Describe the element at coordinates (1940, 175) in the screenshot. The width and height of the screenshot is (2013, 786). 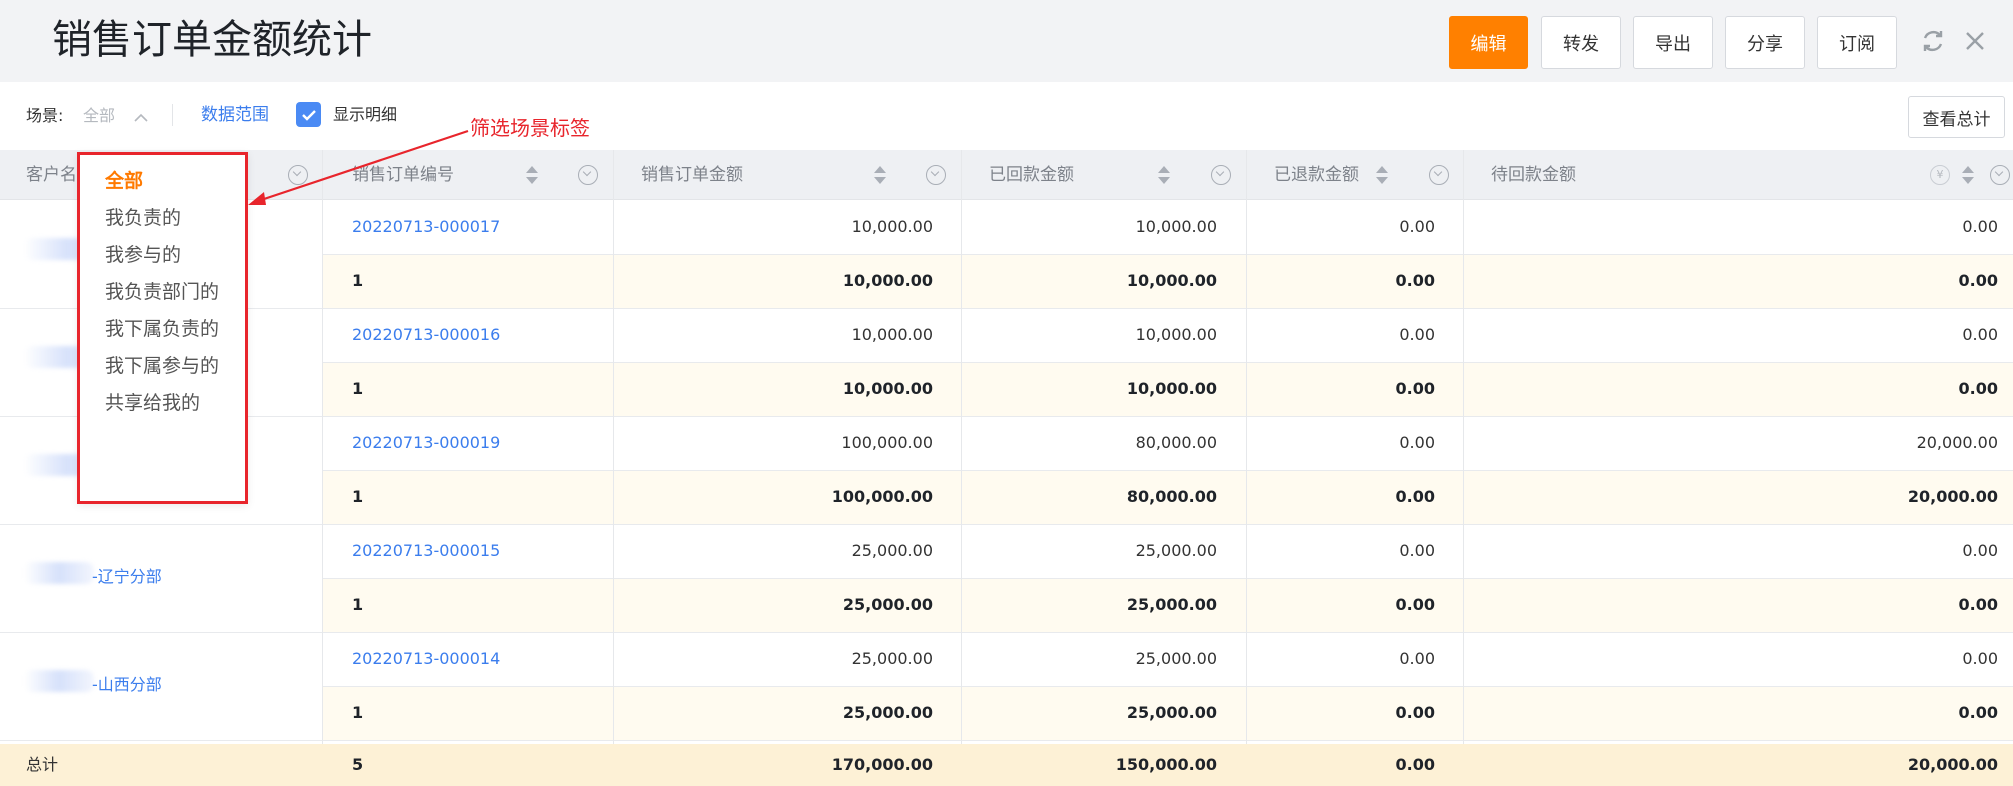
I see `currency-icon: ¥` at that location.